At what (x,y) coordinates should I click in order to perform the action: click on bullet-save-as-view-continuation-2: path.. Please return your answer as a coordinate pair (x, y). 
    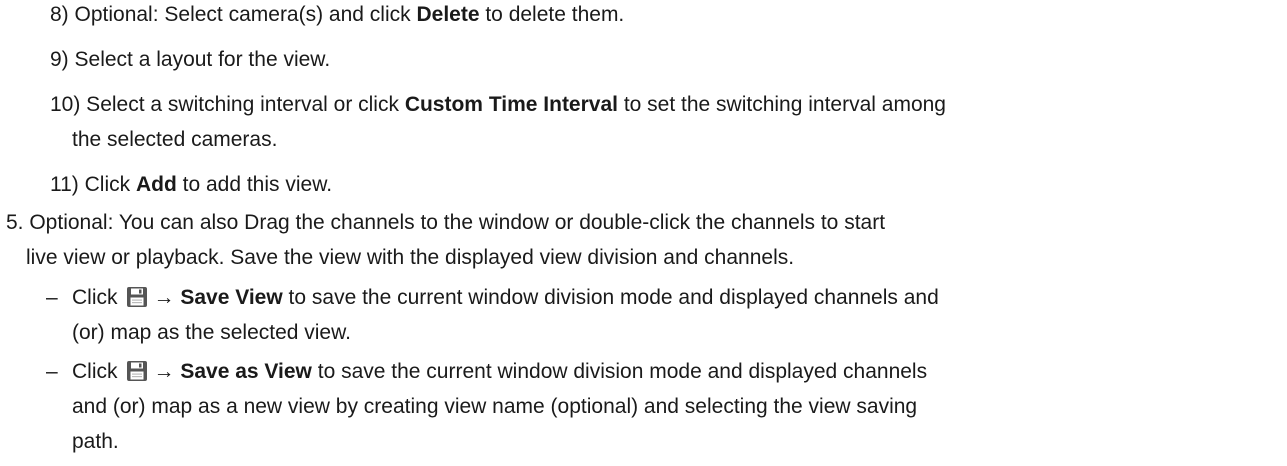
    Looking at the image, I should click on (95, 442).